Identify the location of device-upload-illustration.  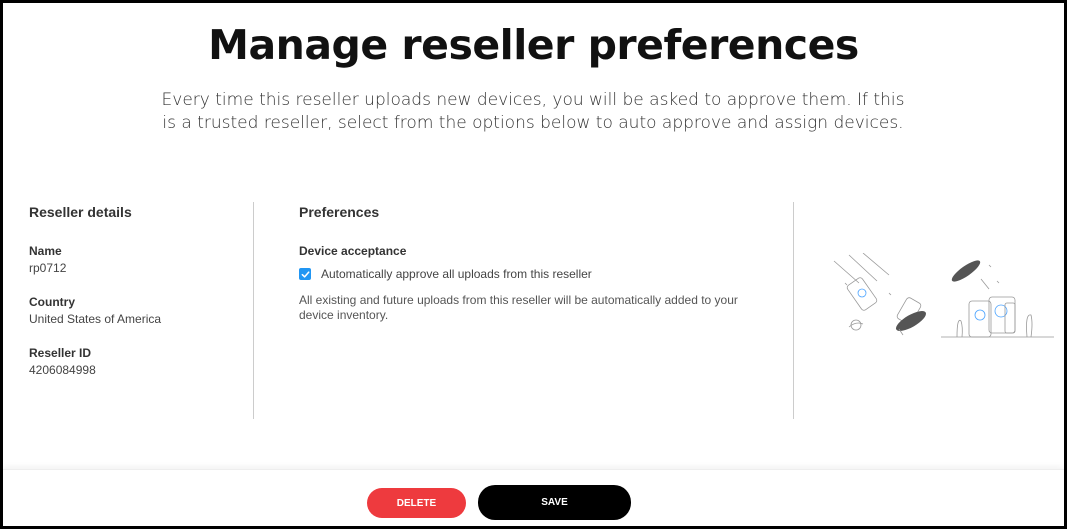
(941, 302).